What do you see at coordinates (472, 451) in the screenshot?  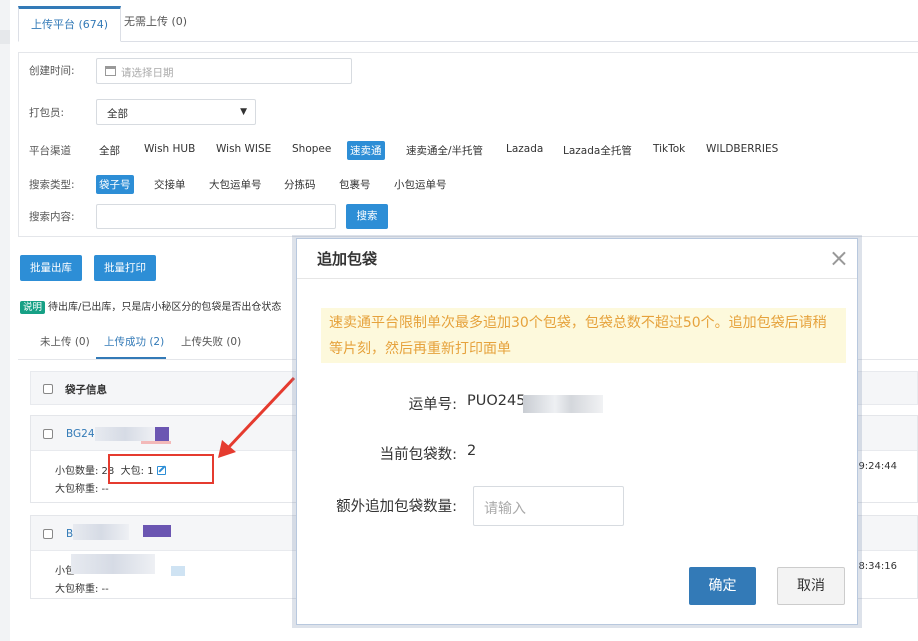 I see `current-count-value: 2` at bounding box center [472, 451].